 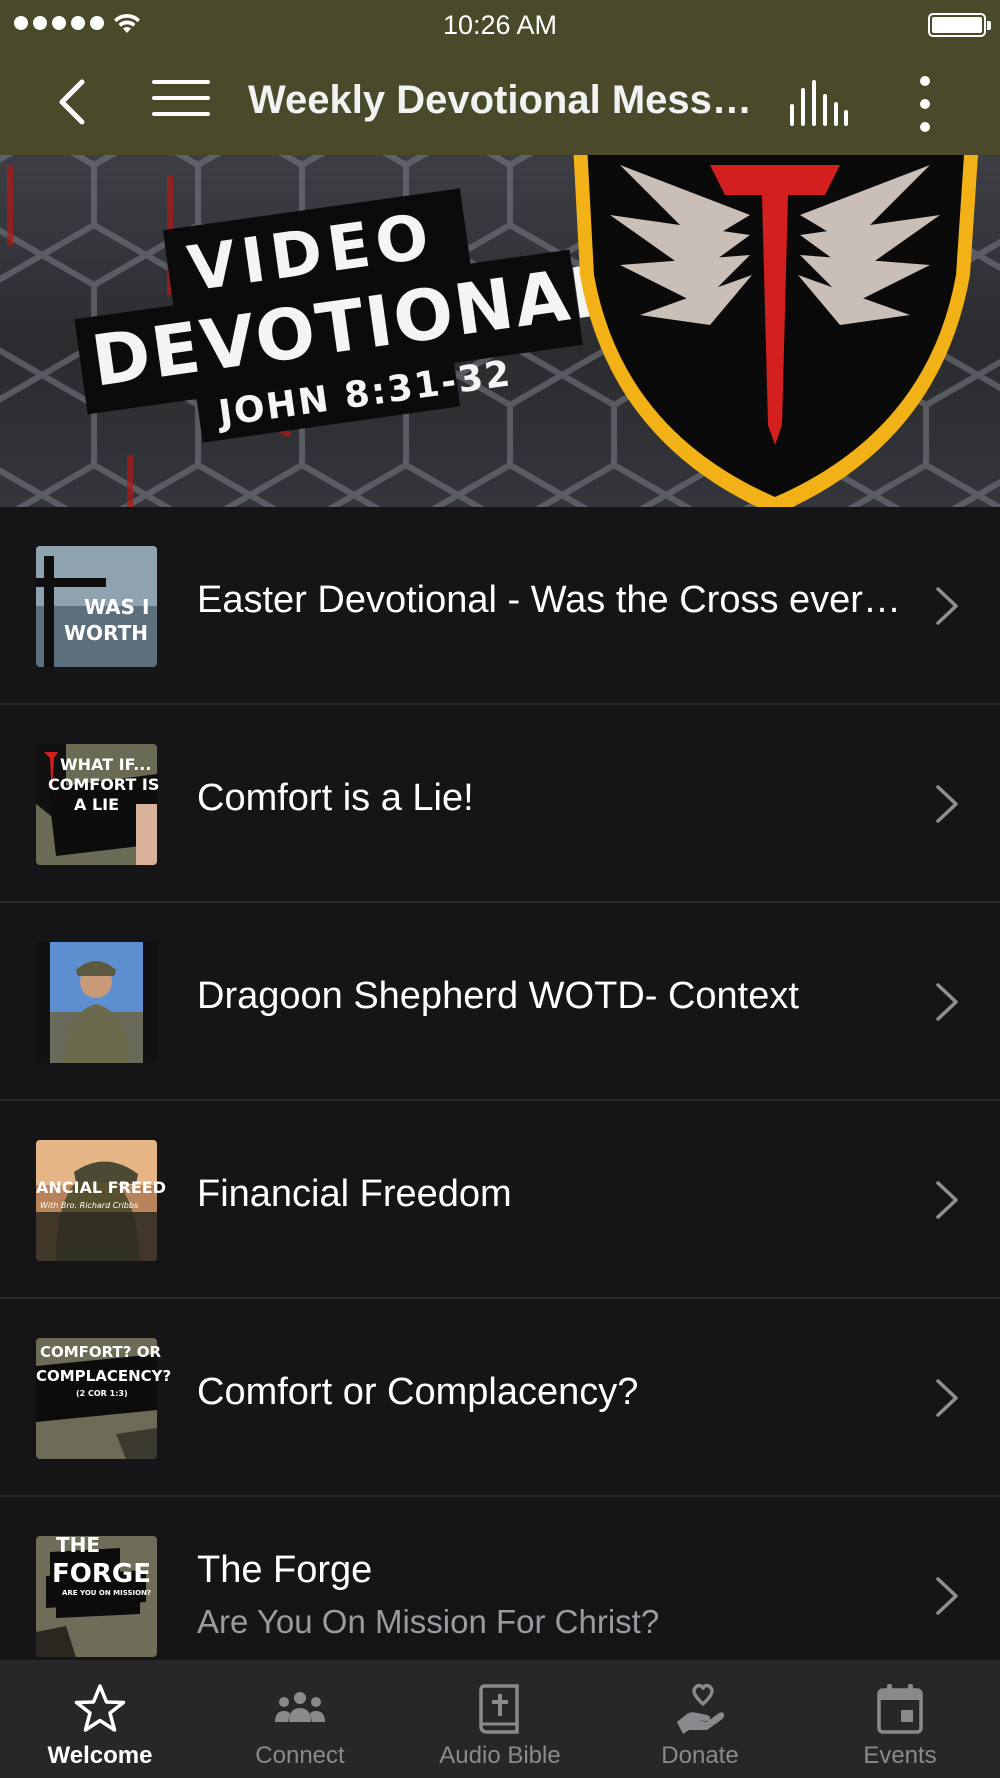 I want to click on thumbnail-caption: THE, so click(x=78, y=1545).